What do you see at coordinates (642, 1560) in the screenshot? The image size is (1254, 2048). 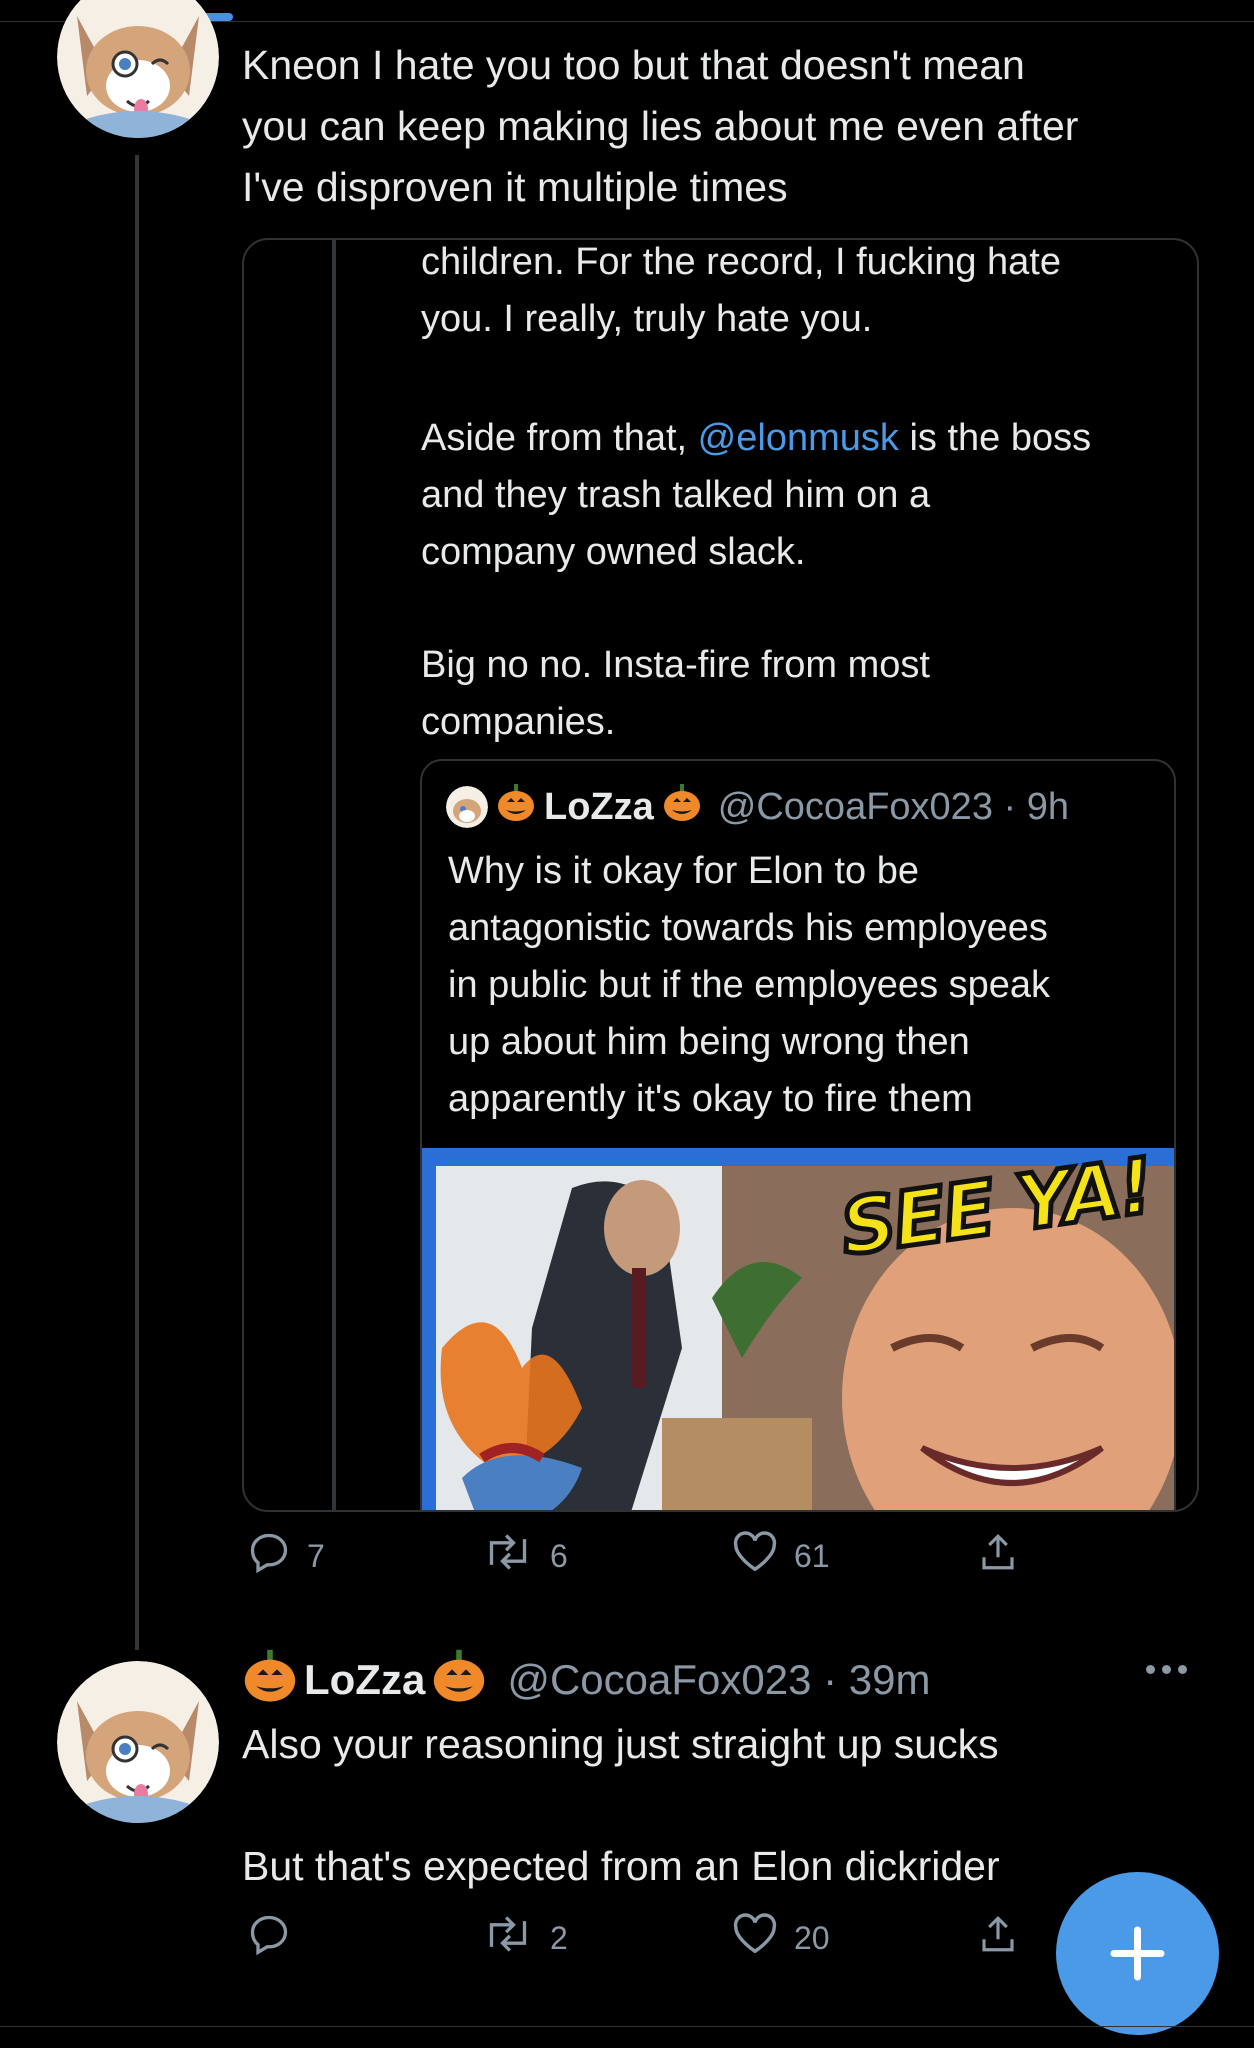 I see `tweet-action-bar: 7 6 61` at bounding box center [642, 1560].